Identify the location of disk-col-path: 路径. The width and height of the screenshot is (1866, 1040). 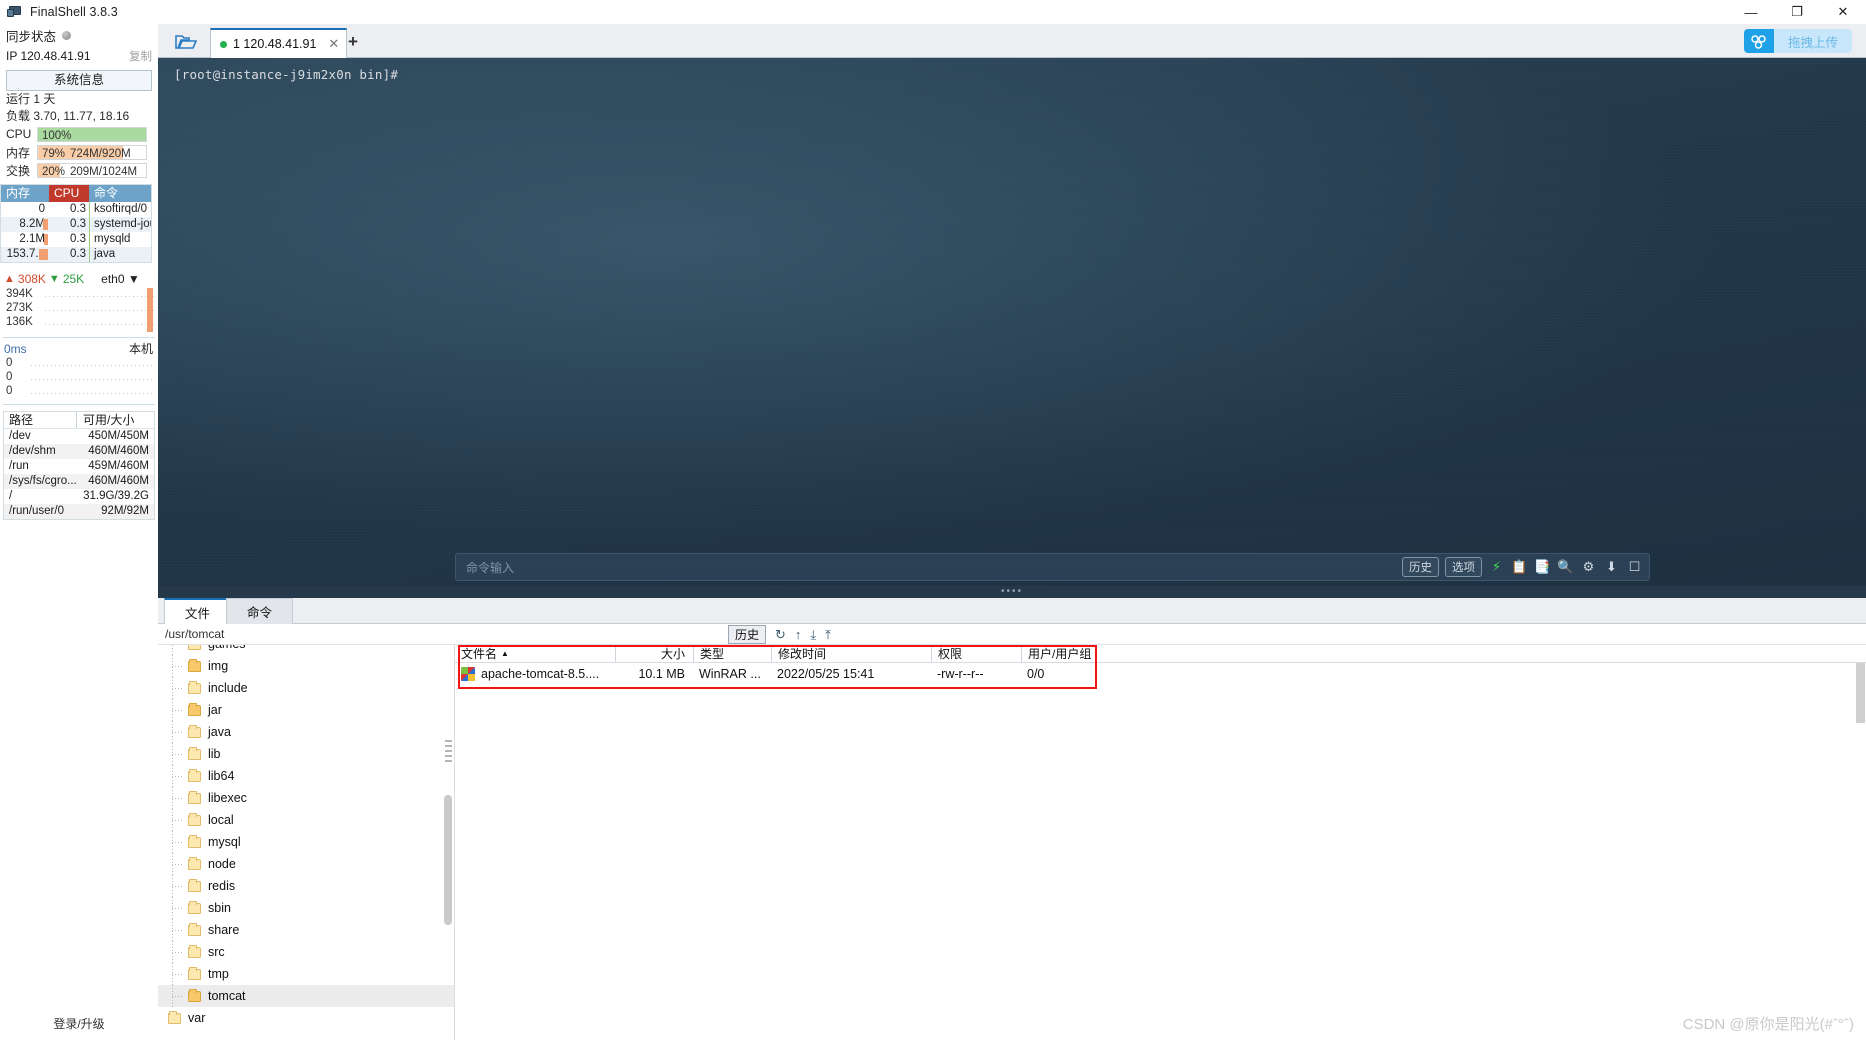
(40, 420).